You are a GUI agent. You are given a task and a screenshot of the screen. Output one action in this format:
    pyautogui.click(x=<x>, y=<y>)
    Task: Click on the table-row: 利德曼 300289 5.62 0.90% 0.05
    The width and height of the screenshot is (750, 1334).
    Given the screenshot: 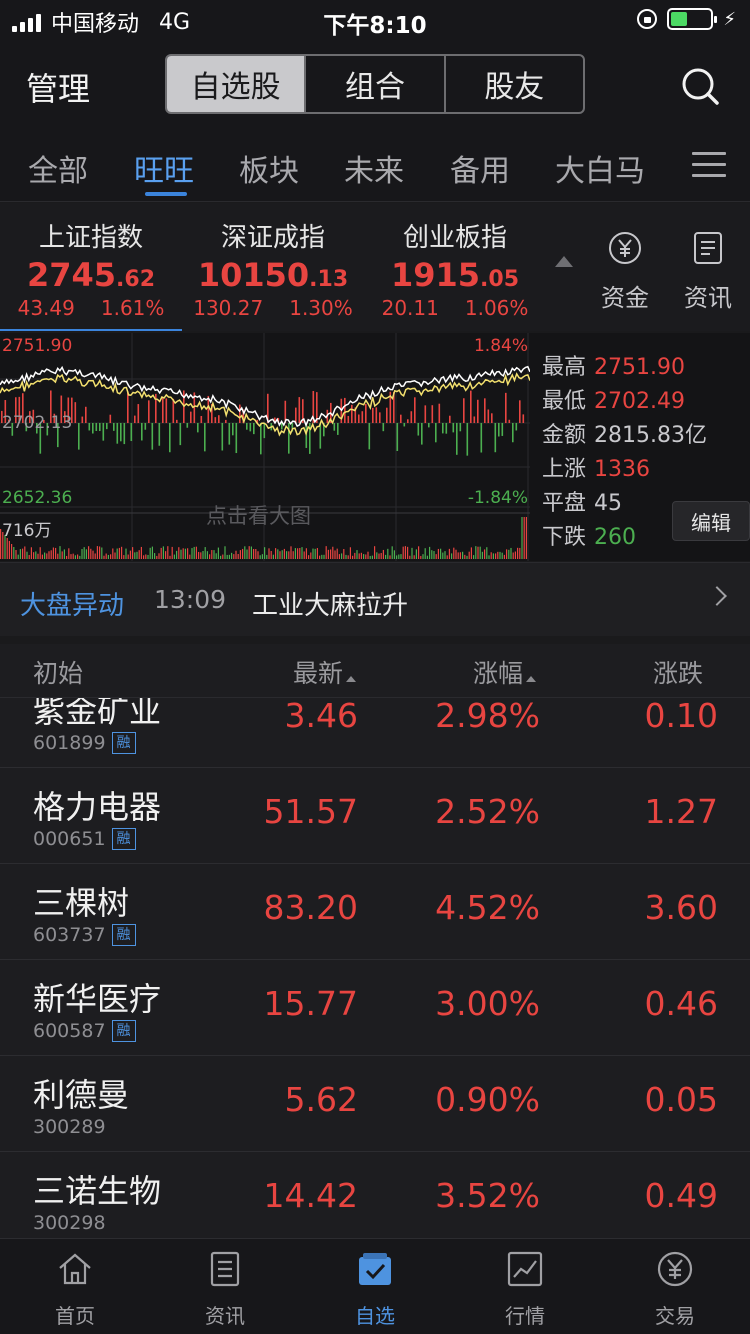 What is the action you would take?
    pyautogui.click(x=375, y=1104)
    